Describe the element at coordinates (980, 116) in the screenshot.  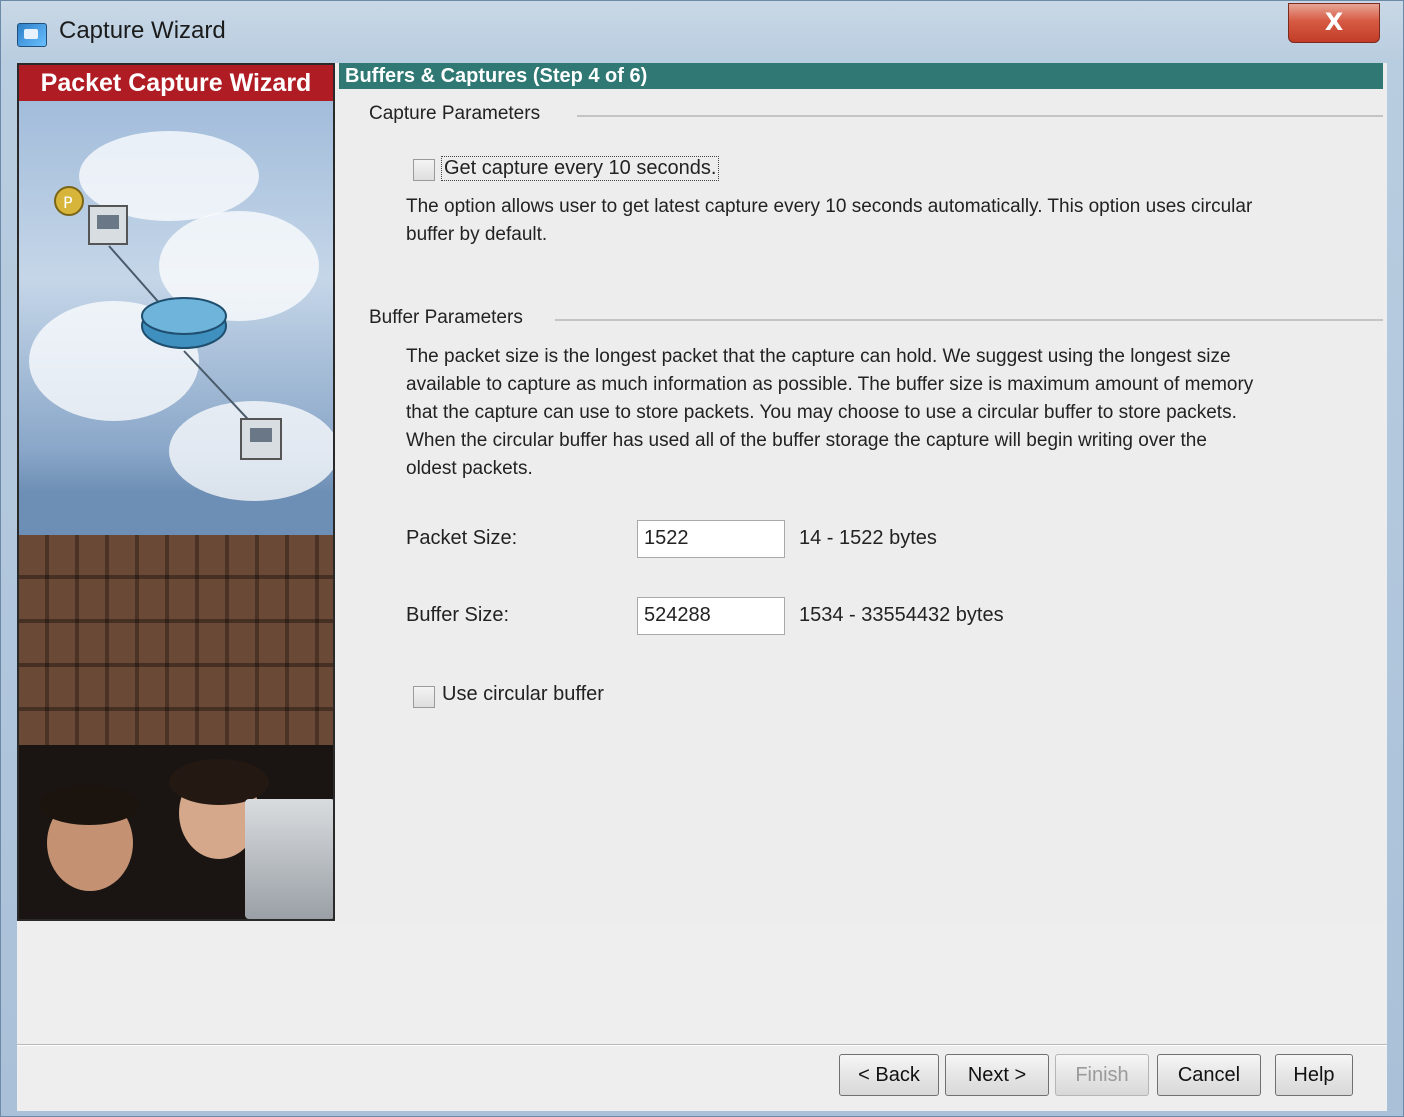
I see `capture-parameters-divider` at that location.